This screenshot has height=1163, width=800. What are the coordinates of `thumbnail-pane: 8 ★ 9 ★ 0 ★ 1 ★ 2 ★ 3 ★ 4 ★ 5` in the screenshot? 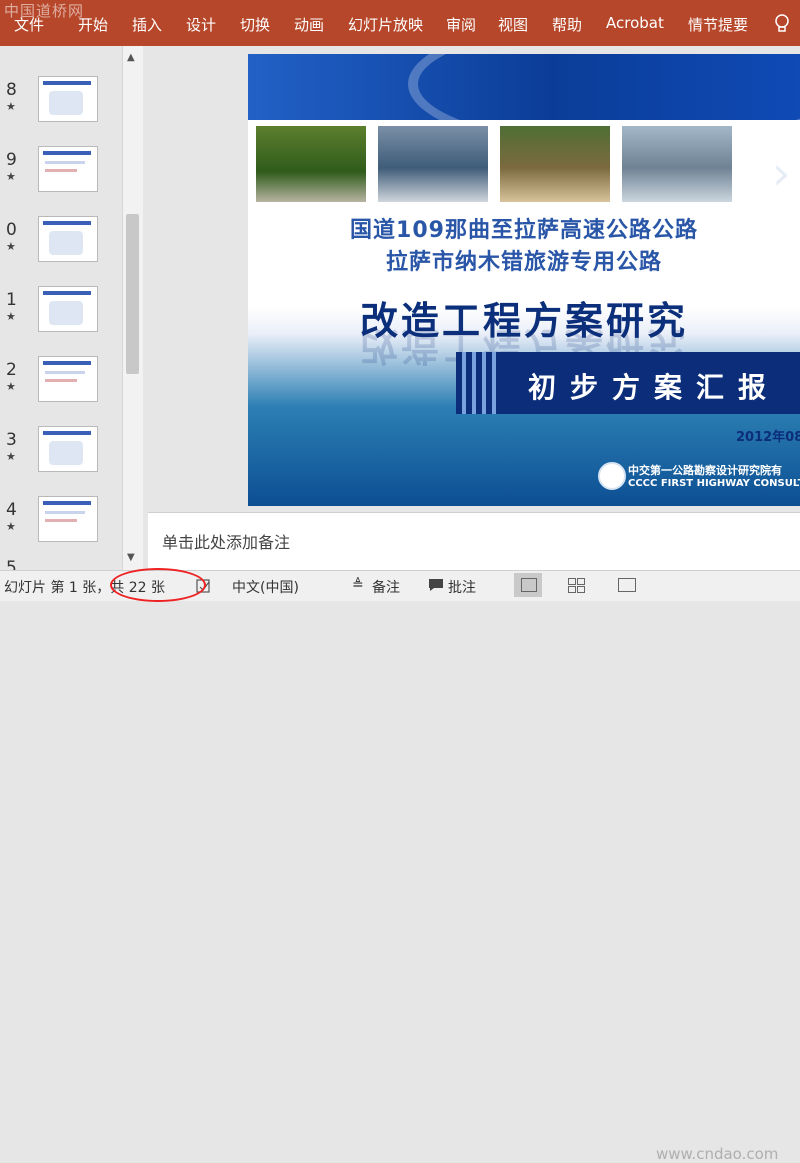 It's located at (71, 308).